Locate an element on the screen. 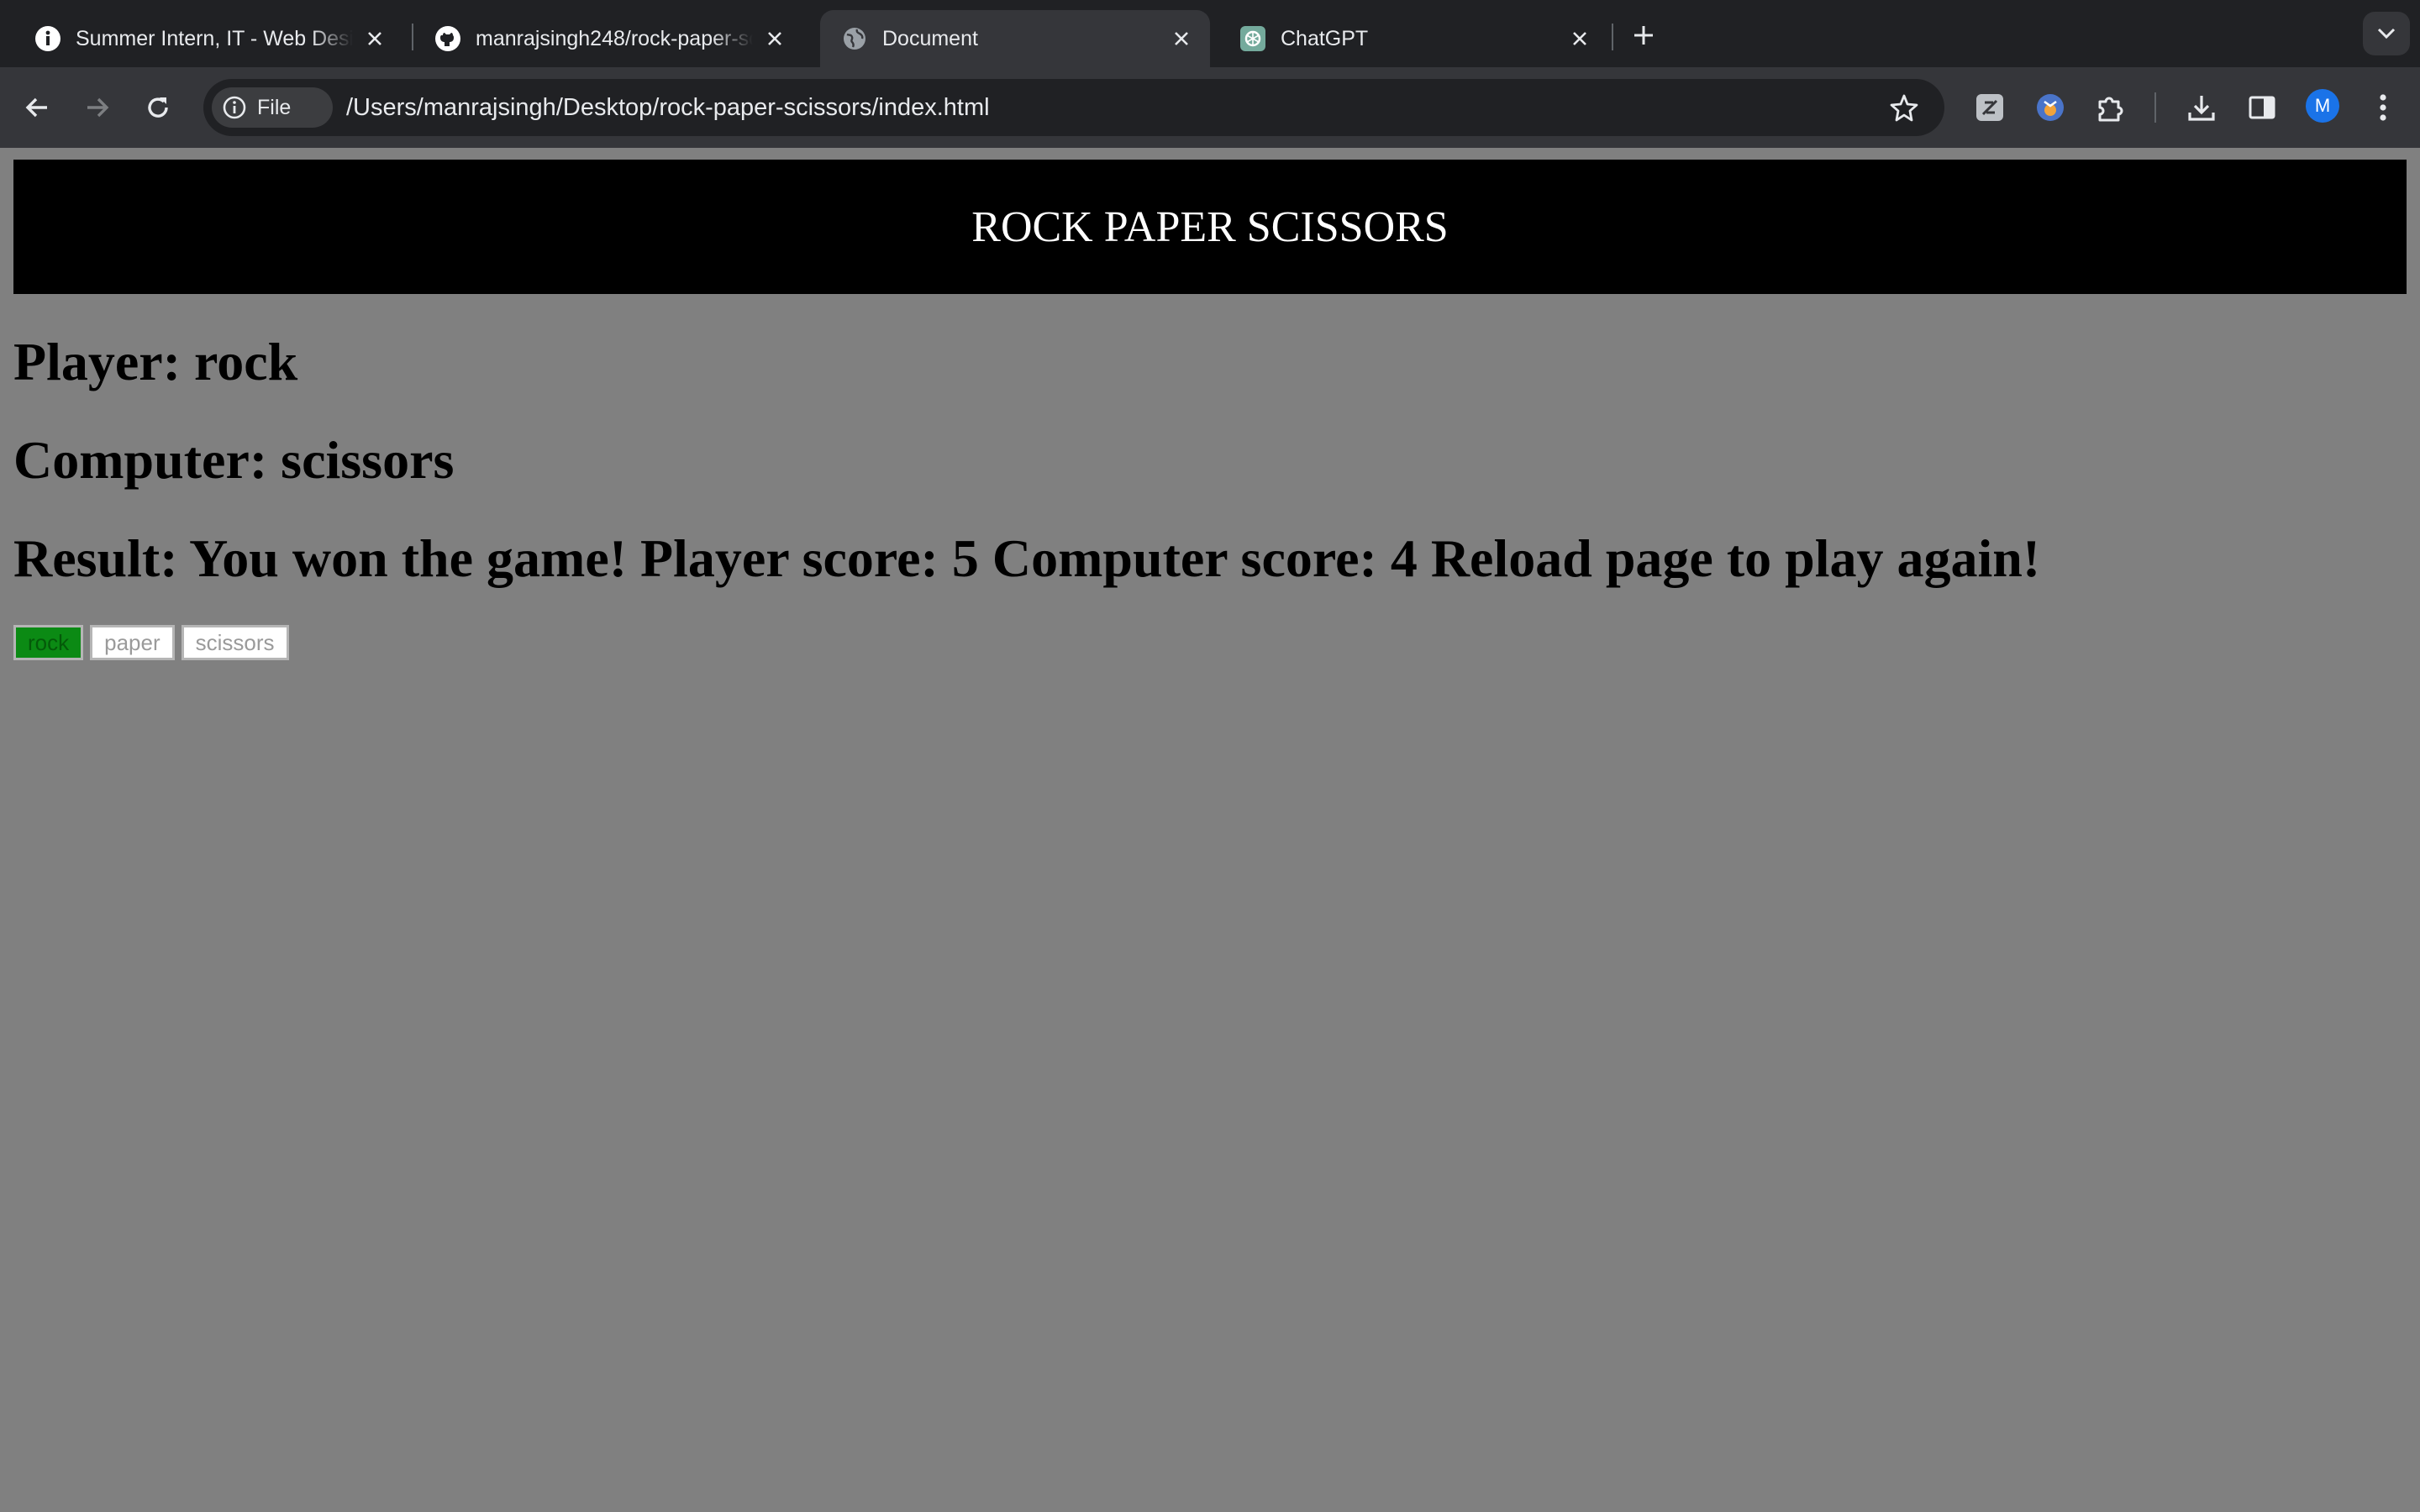 Image resolution: width=2420 pixels, height=1512 pixels. side-panel-button is located at coordinates (2262, 107).